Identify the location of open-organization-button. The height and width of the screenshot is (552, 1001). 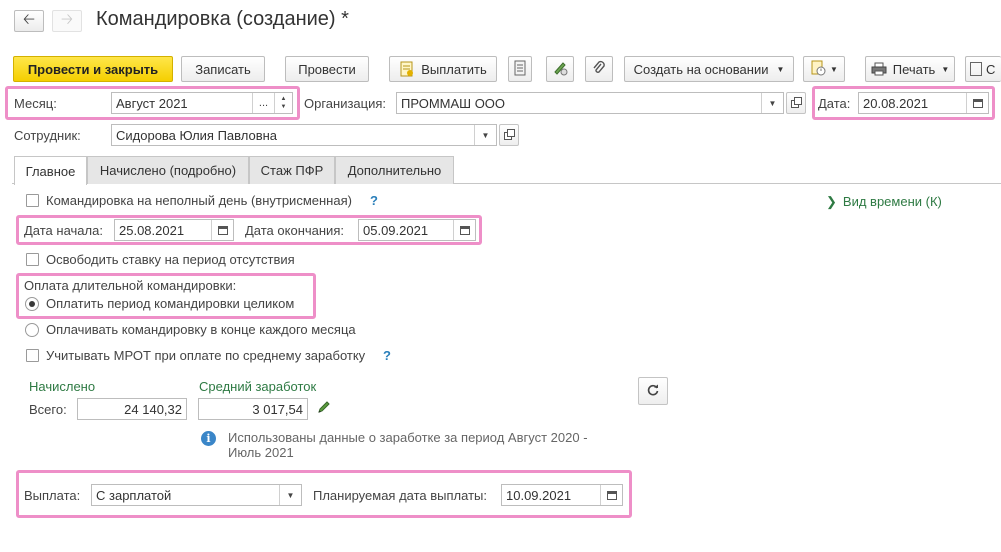
(796, 103).